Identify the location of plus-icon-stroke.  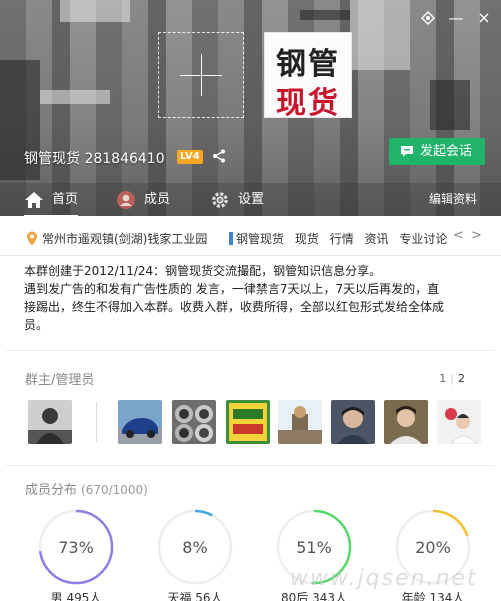
(201, 75).